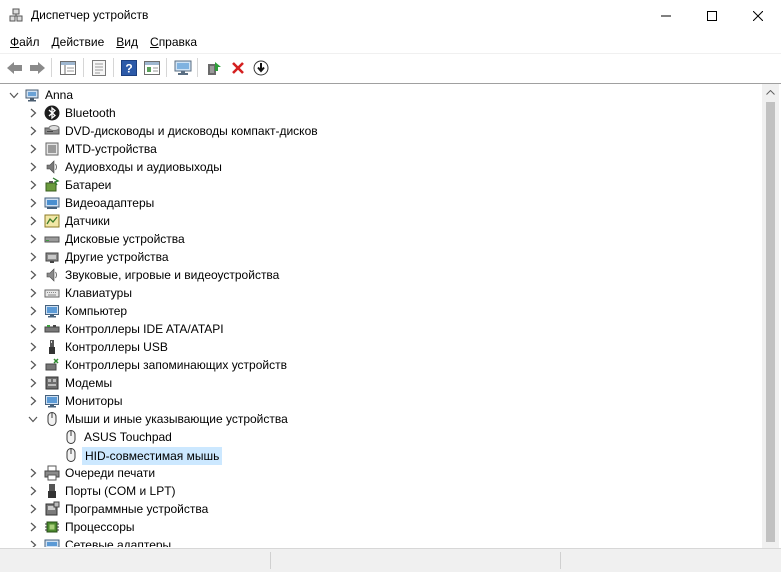 The height and width of the screenshot is (572, 781). I want to click on minimize-button, so click(666, 15).